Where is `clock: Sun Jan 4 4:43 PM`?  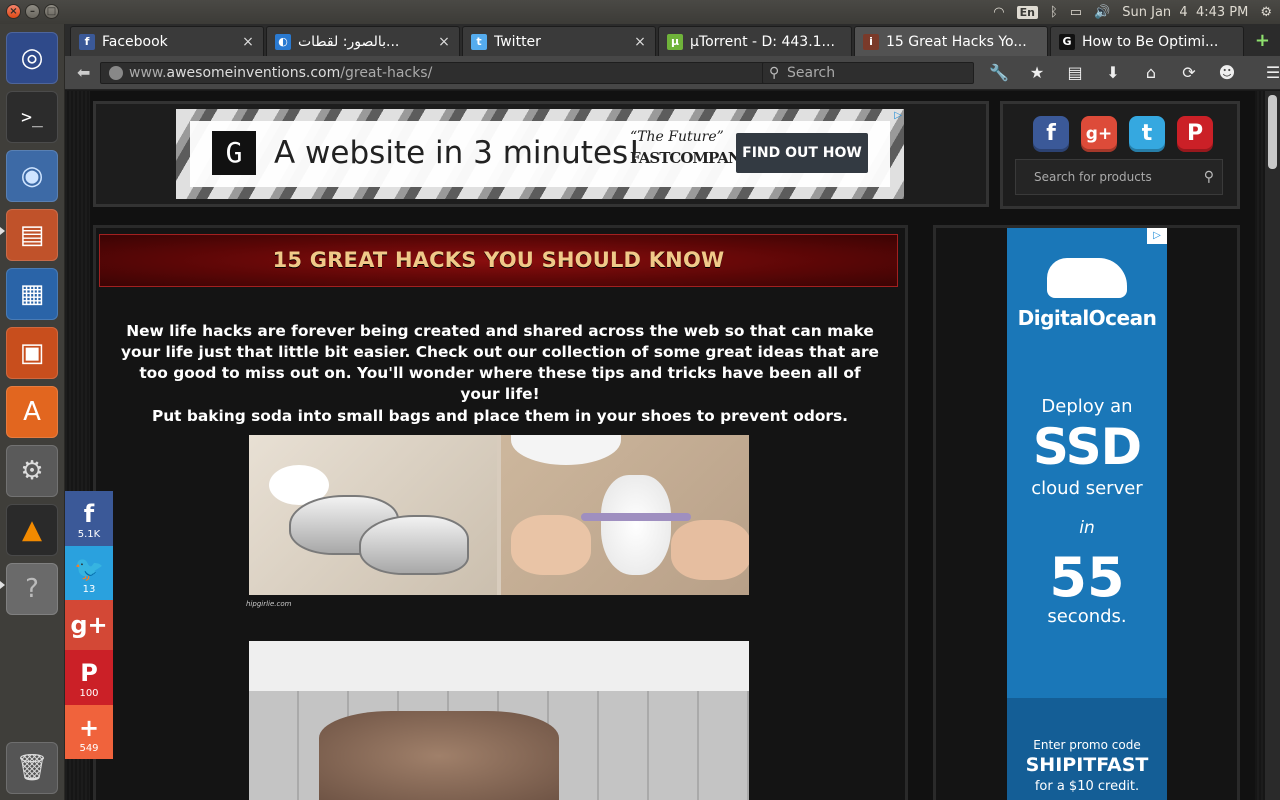 clock: Sun Jan 4 4:43 PM is located at coordinates (1185, 12).